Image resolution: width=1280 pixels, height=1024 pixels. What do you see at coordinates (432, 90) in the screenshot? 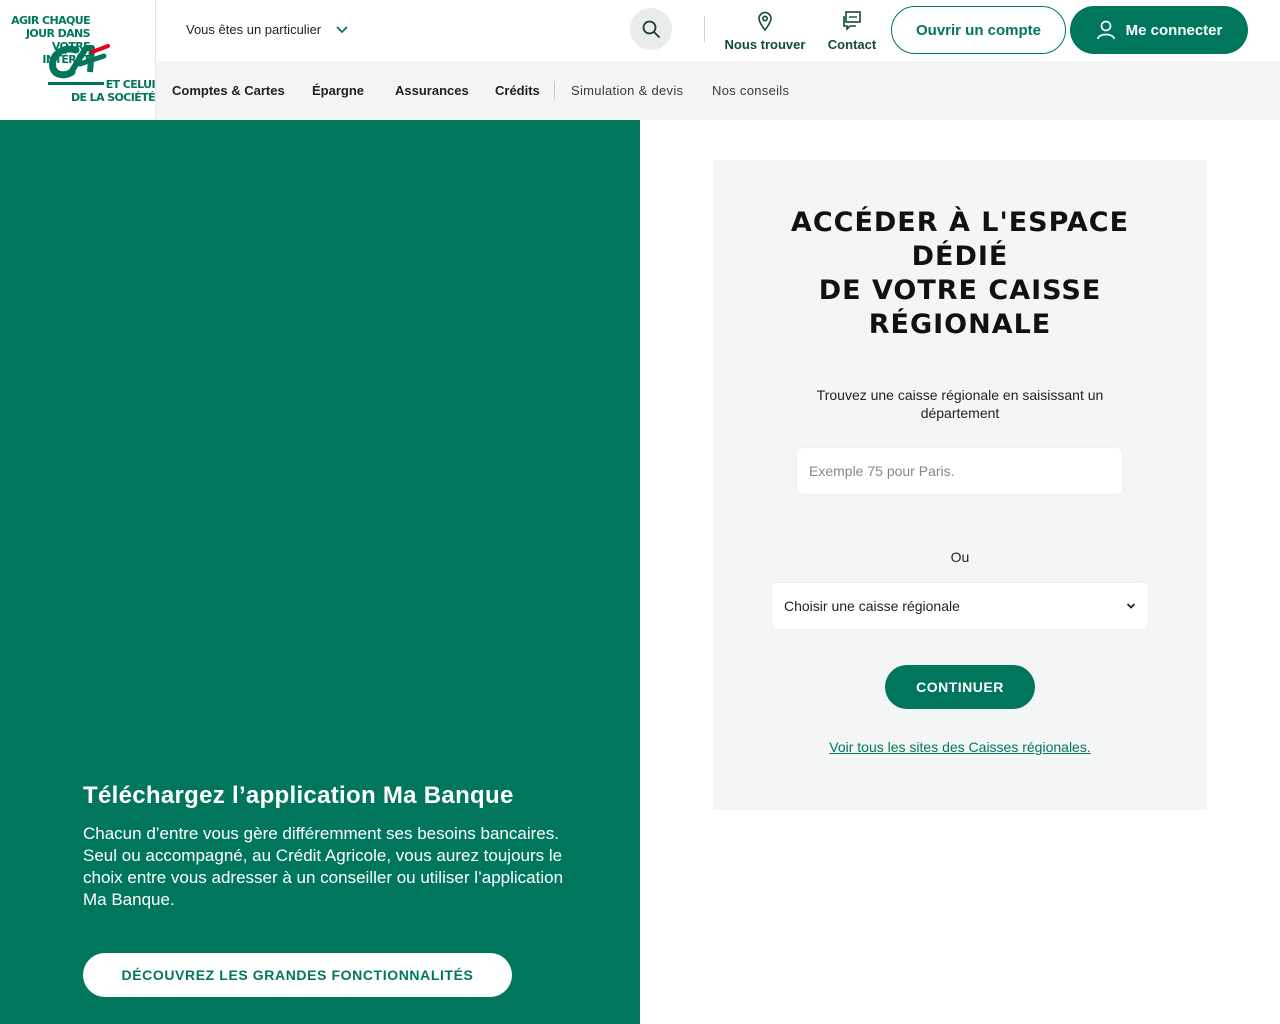
I see `nav-item-assurances: Assurances` at bounding box center [432, 90].